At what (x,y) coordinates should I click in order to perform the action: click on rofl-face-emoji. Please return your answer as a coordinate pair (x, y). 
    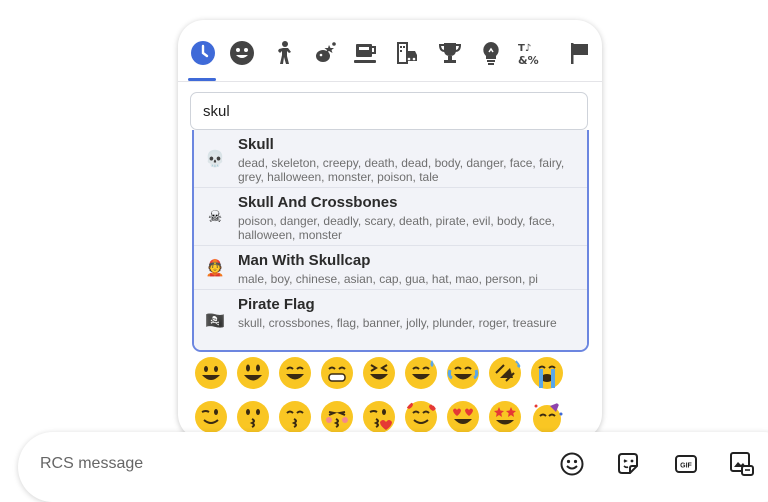
    Looking at the image, I should click on (505, 373).